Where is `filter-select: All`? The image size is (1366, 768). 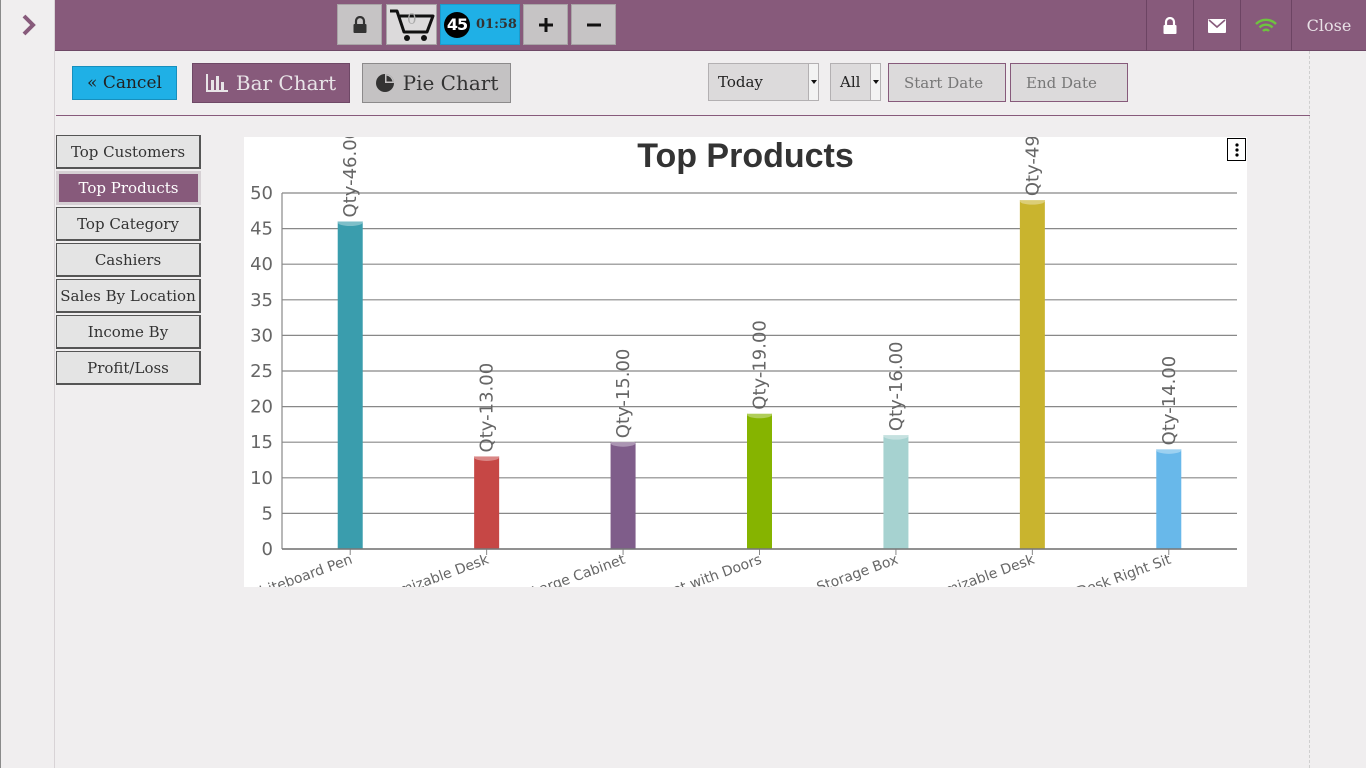
filter-select: All is located at coordinates (855, 82).